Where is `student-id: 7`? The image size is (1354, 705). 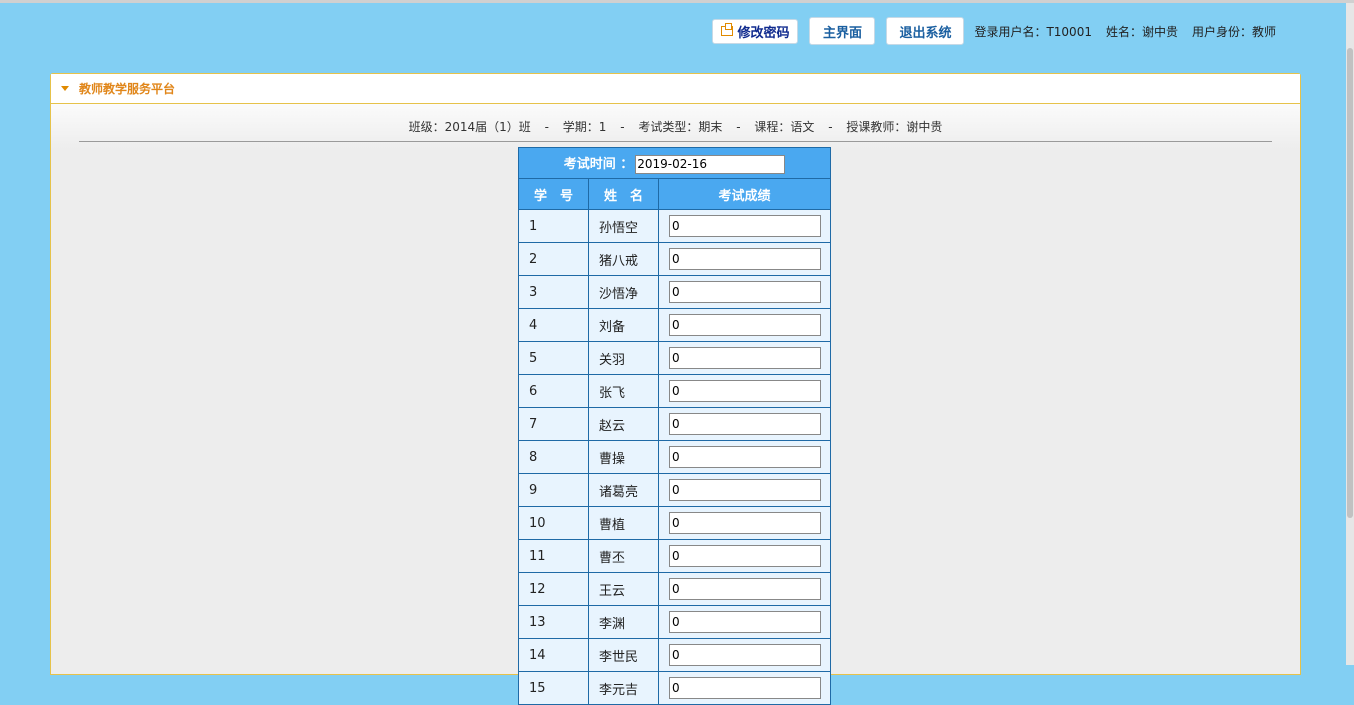 student-id: 7 is located at coordinates (553, 424).